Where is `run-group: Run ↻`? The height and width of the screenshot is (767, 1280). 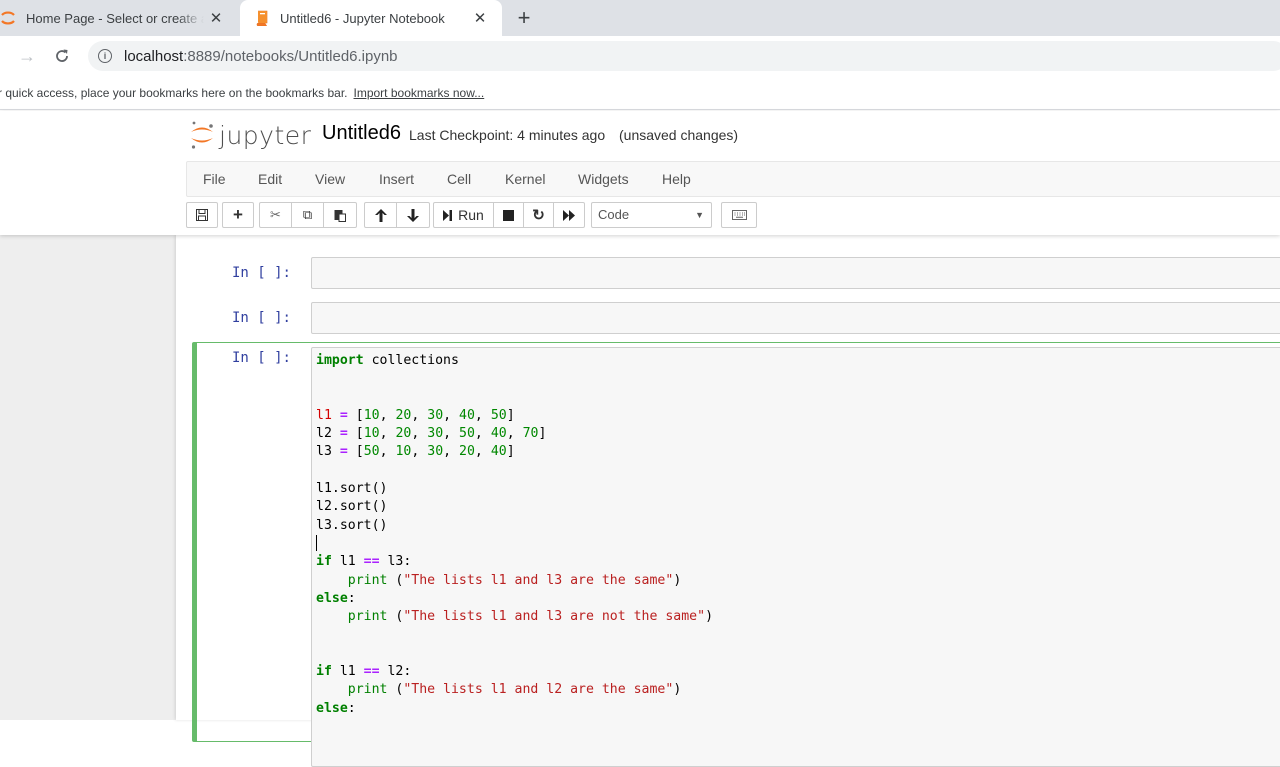 run-group: Run ↻ is located at coordinates (509, 215).